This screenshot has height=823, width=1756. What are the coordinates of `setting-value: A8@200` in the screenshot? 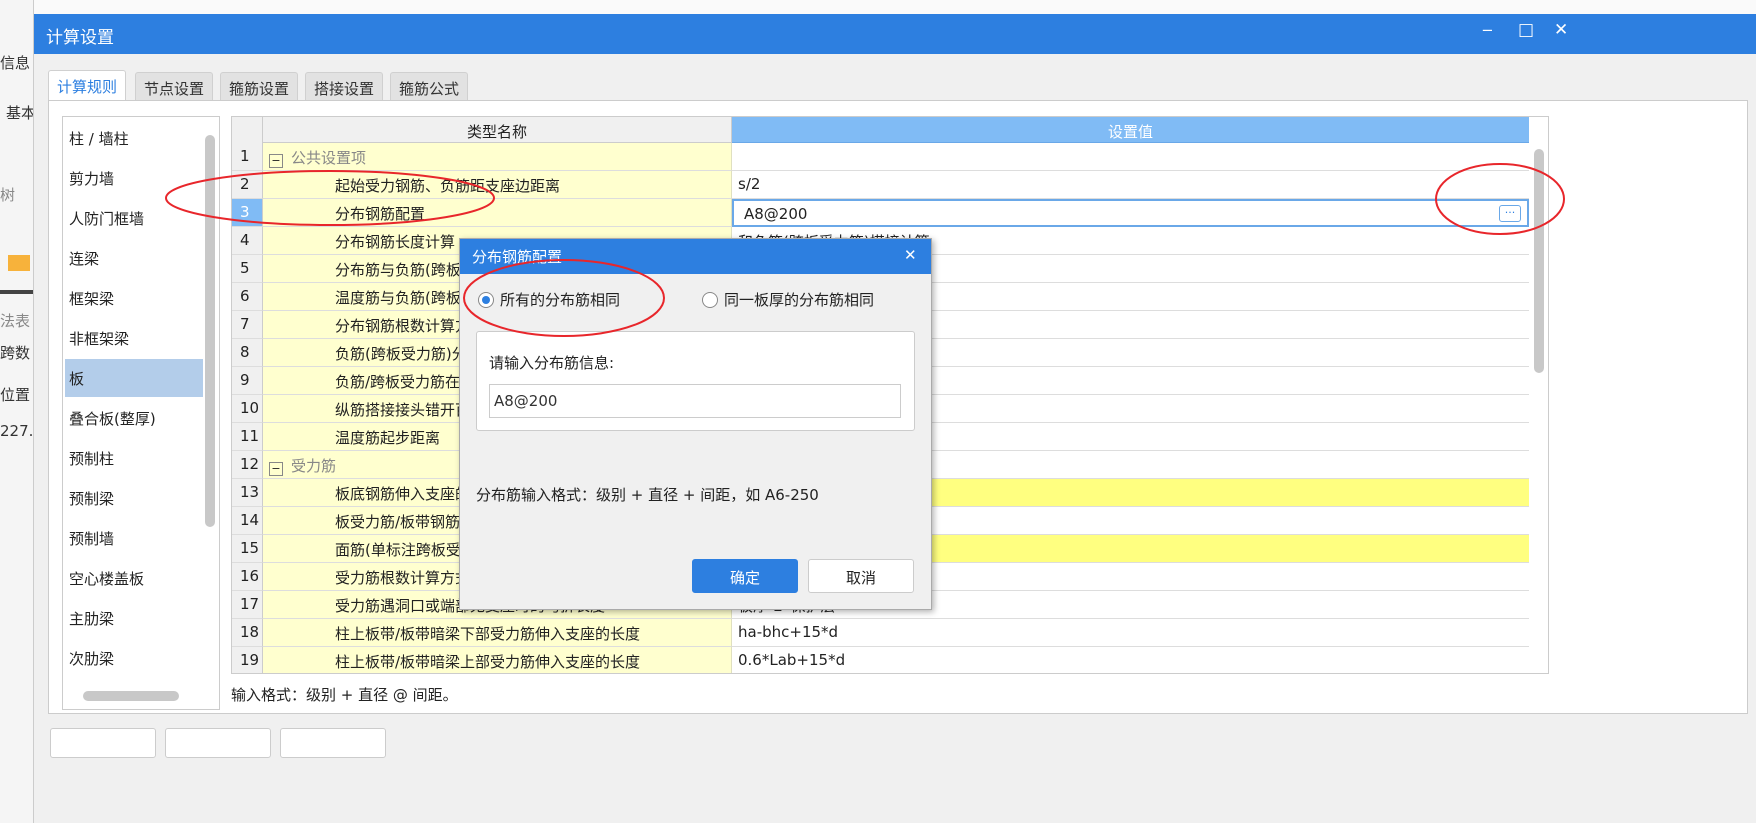 It's located at (776, 214).